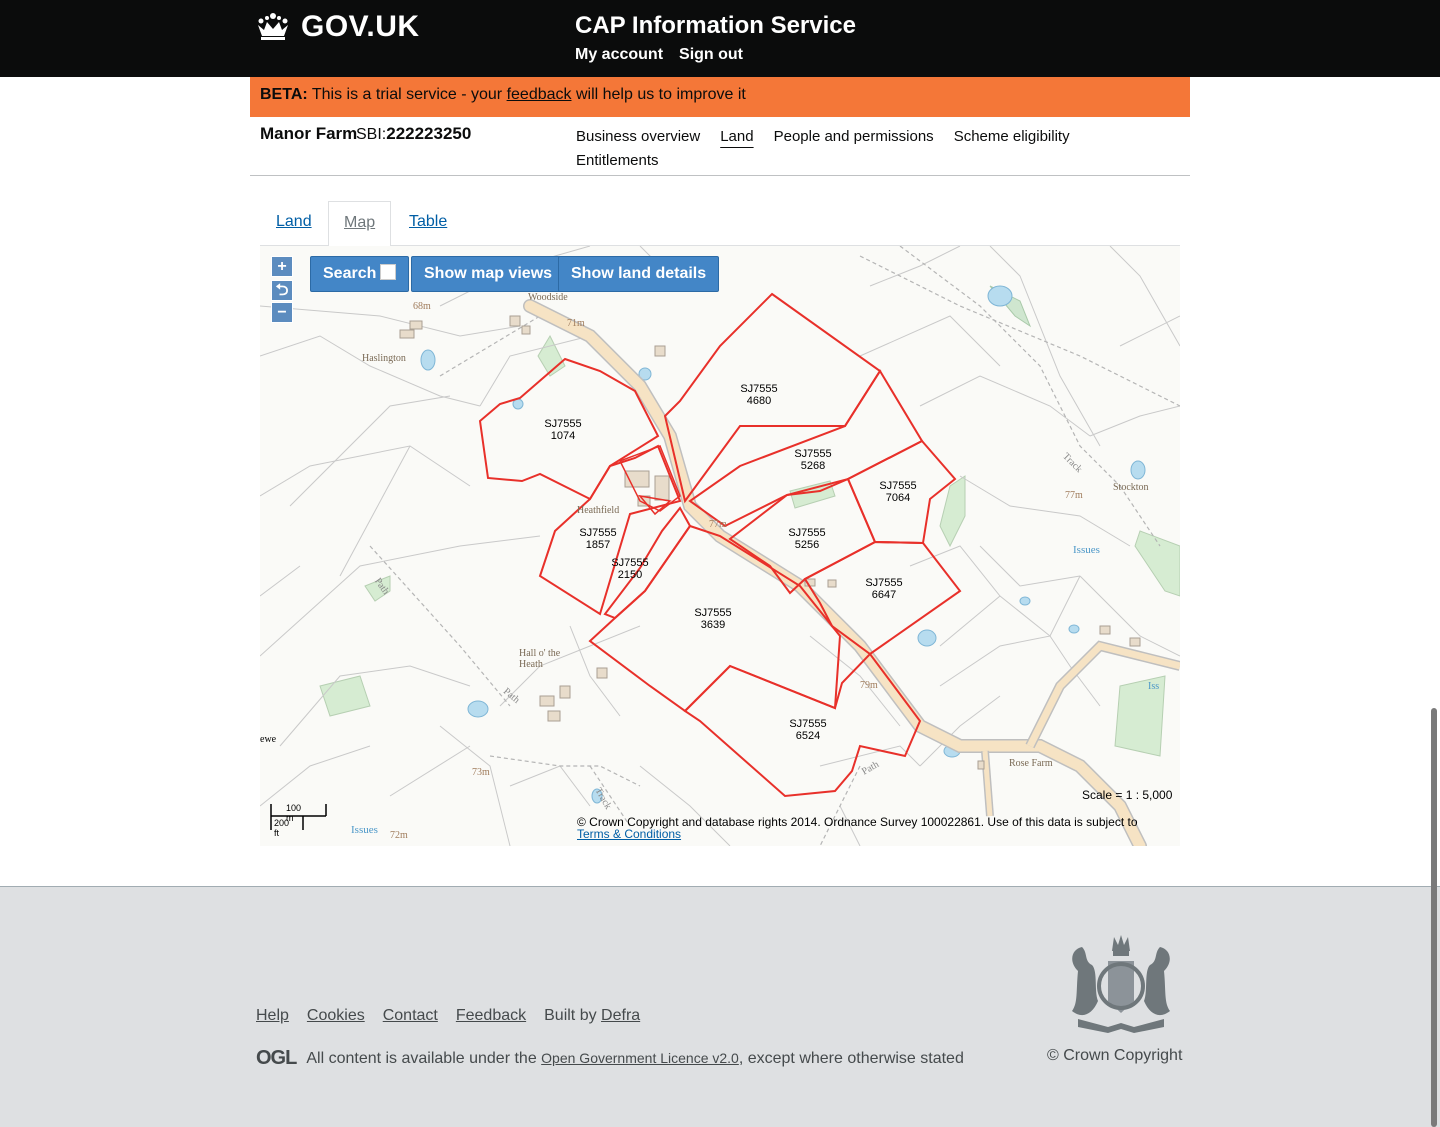 The height and width of the screenshot is (1127, 1440). What do you see at coordinates (1127, 795) in the screenshot?
I see `scale-label: Scale = 1 : 5,000` at bounding box center [1127, 795].